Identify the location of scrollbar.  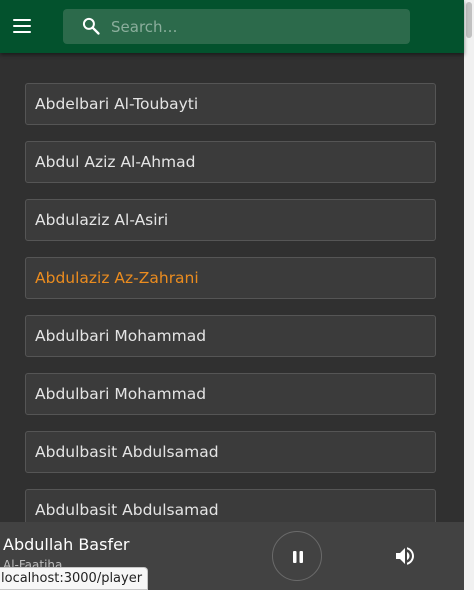
(469, 295).